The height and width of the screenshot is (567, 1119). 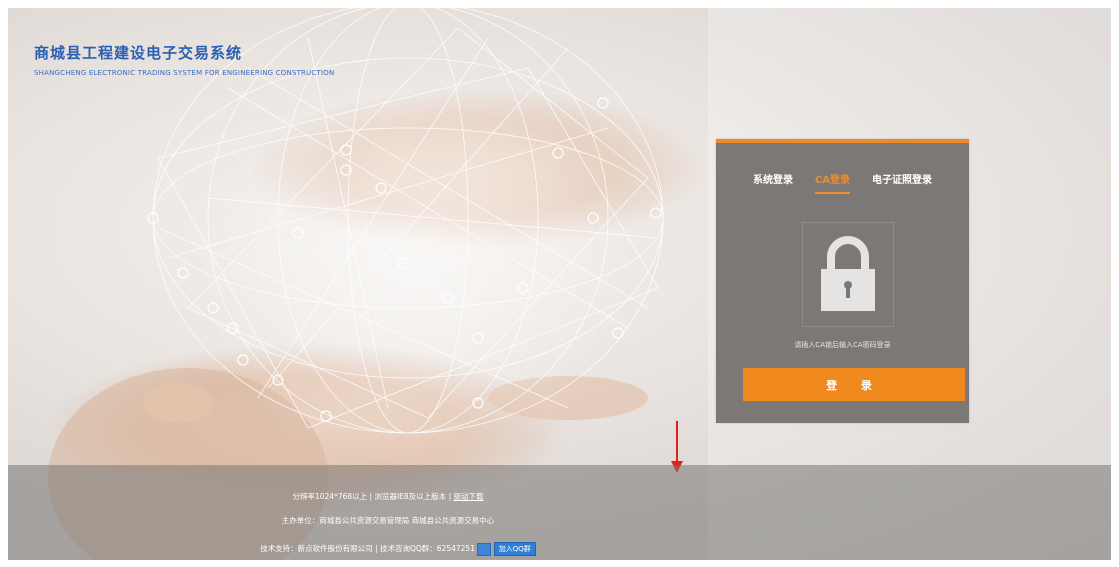 I want to click on lock-frame, so click(x=848, y=274).